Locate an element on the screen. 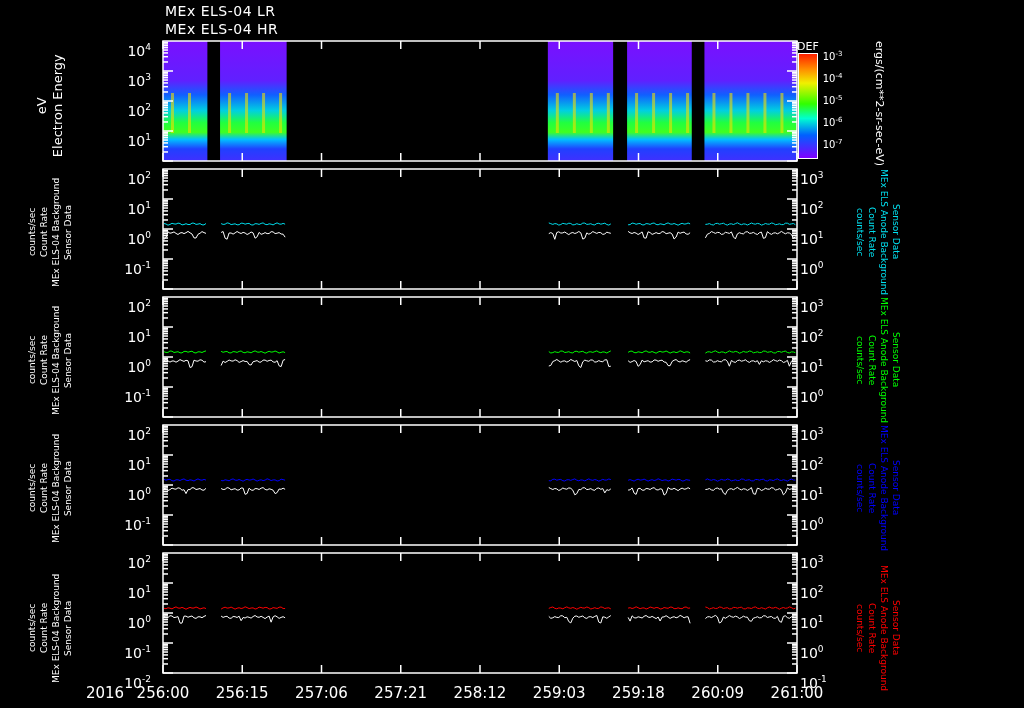 This screenshot has height=708, width=1024. colorbar-tick-label: 10$^{-5}$ is located at coordinates (832, 100).